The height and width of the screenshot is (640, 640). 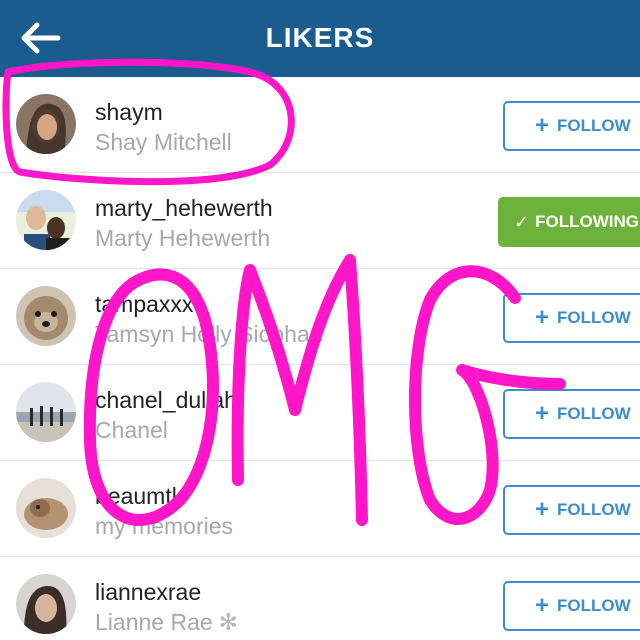 I want to click on full-name-text: Lianne Rae, so click(x=154, y=622).